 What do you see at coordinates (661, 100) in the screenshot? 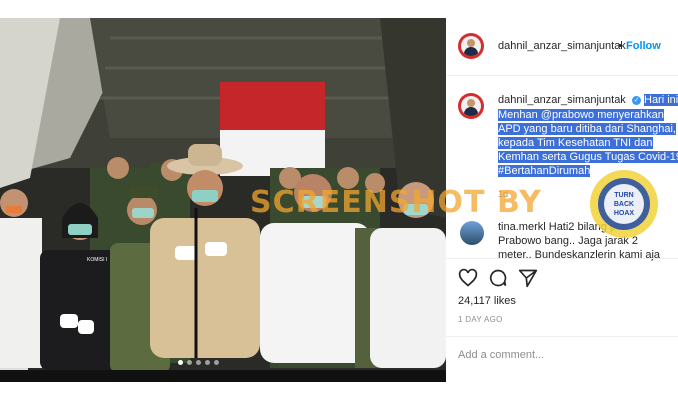
I see `caption-line: Hari ini` at bounding box center [661, 100].